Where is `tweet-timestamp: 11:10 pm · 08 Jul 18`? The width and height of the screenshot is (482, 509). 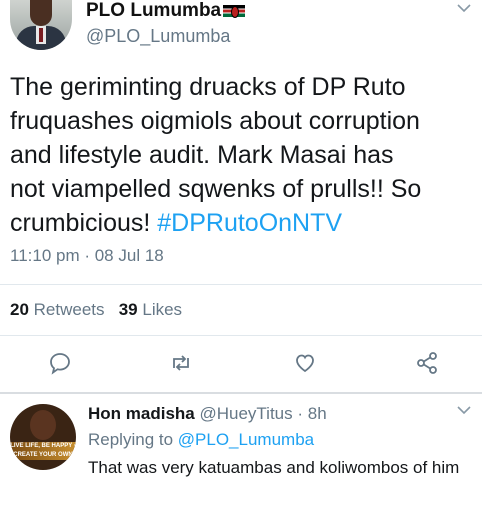 tweet-timestamp: 11:10 pm · 08 Jul 18 is located at coordinates (87, 256).